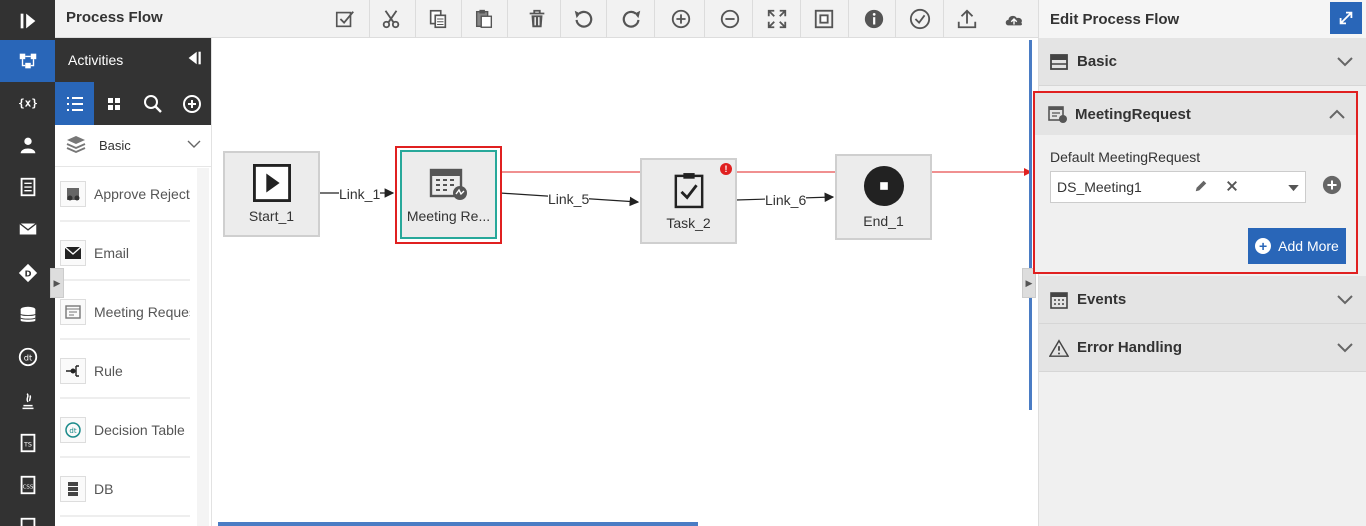 Image resolution: width=1366 pixels, height=526 pixels. Describe the element at coordinates (27, 443) in the screenshot. I see `script-icon: TS` at that location.